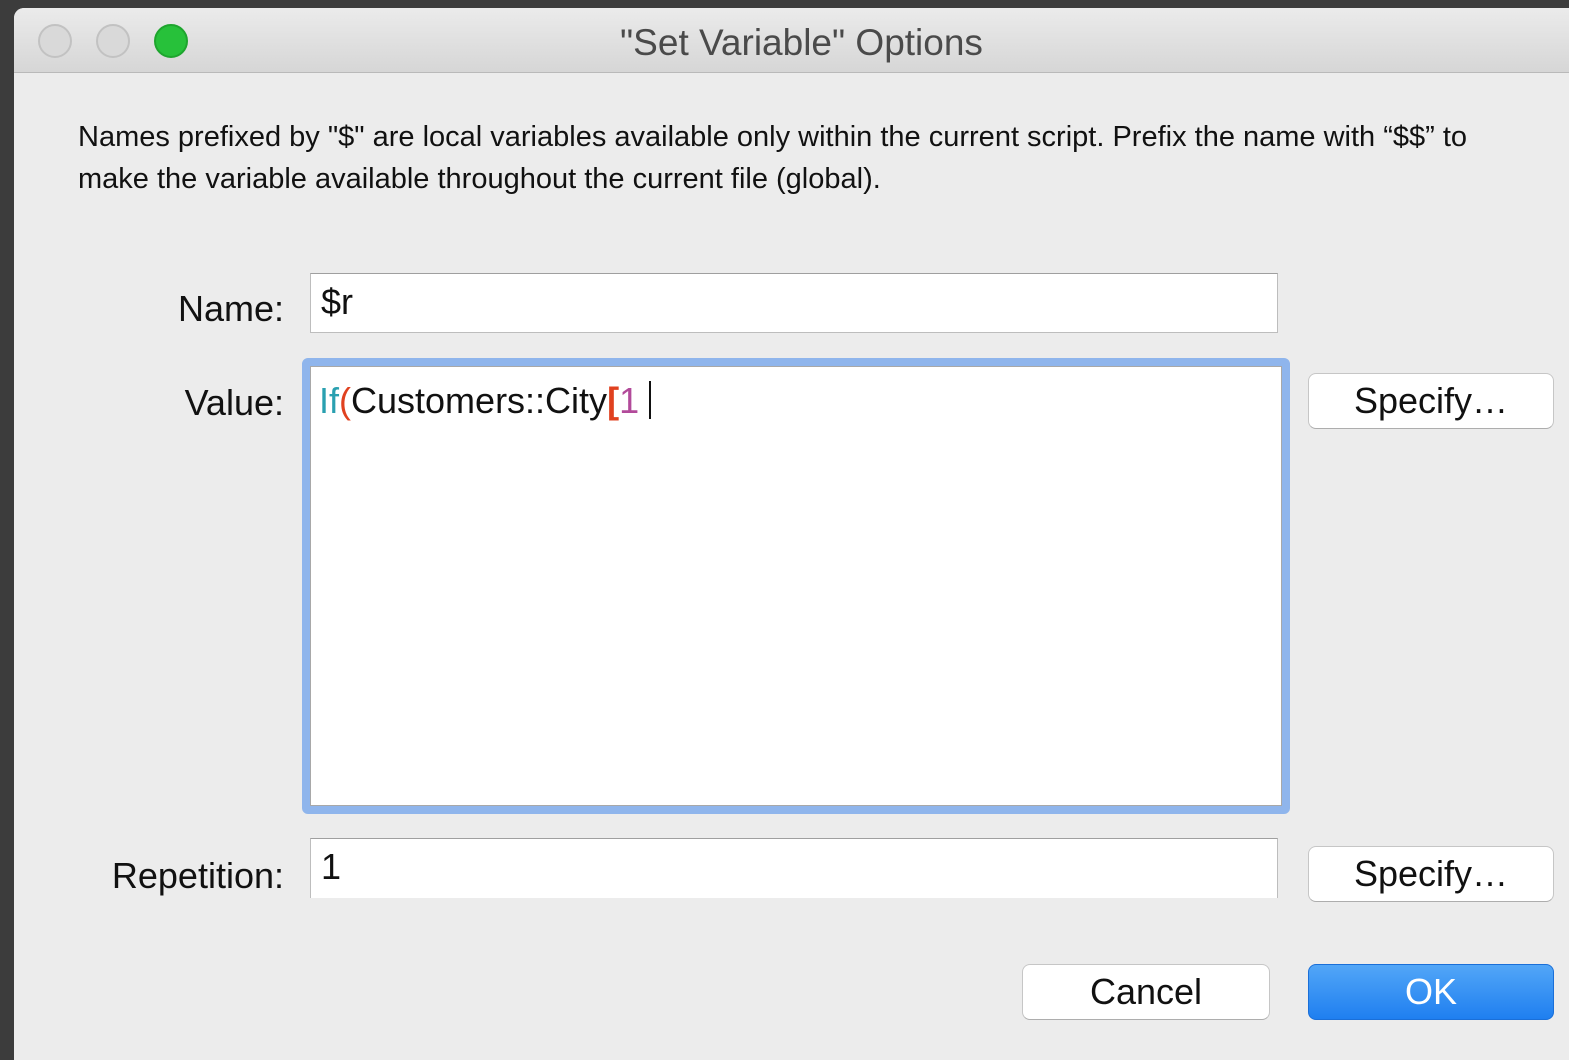  I want to click on name-label: Name:, so click(230, 308).